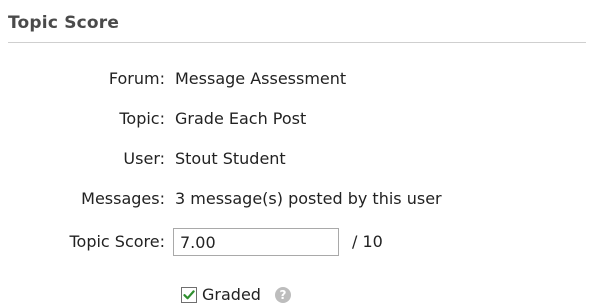  I want to click on help-icon: ?, so click(283, 295).